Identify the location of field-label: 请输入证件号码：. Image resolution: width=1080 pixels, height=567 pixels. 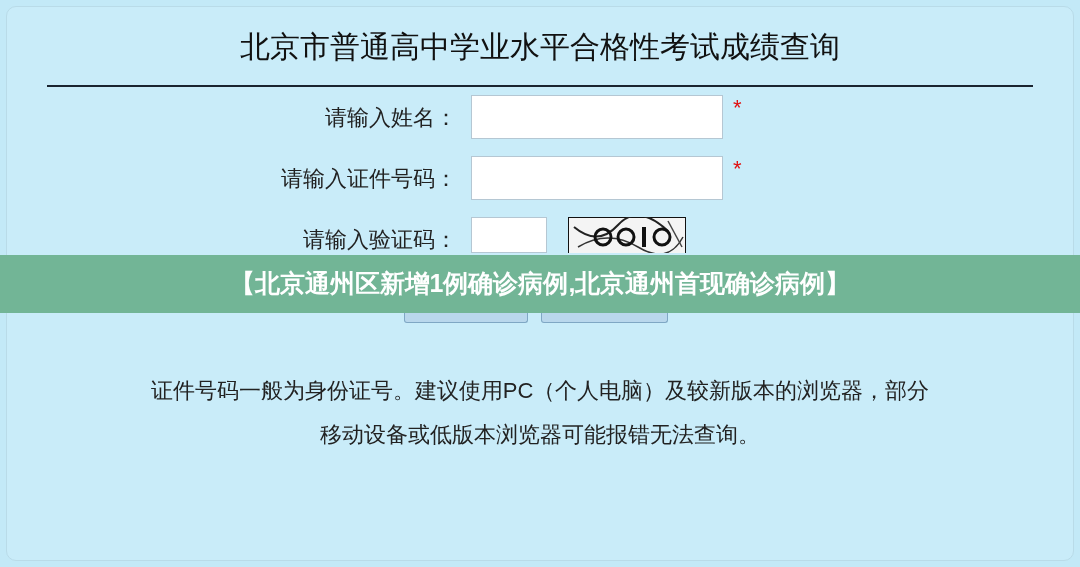
(369, 178).